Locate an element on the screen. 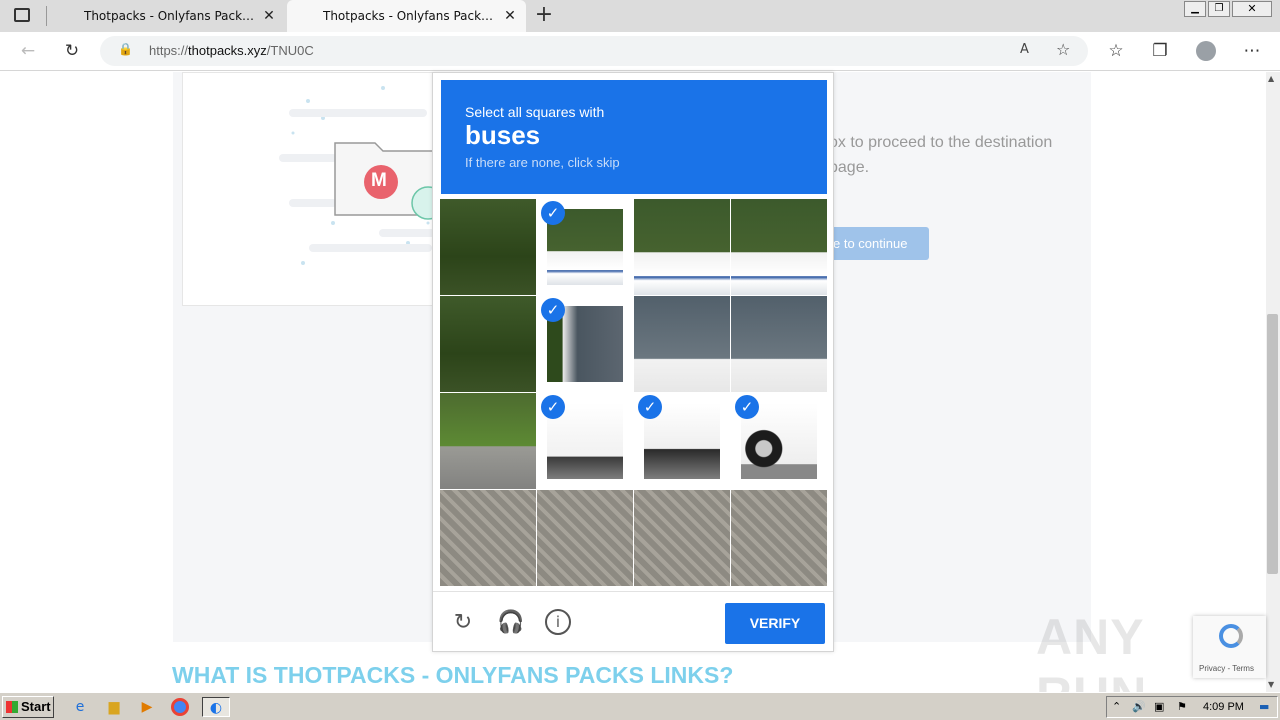 This screenshot has height=720, width=1280. scroll-down-arrow: ▼ is located at coordinates (1271, 684).